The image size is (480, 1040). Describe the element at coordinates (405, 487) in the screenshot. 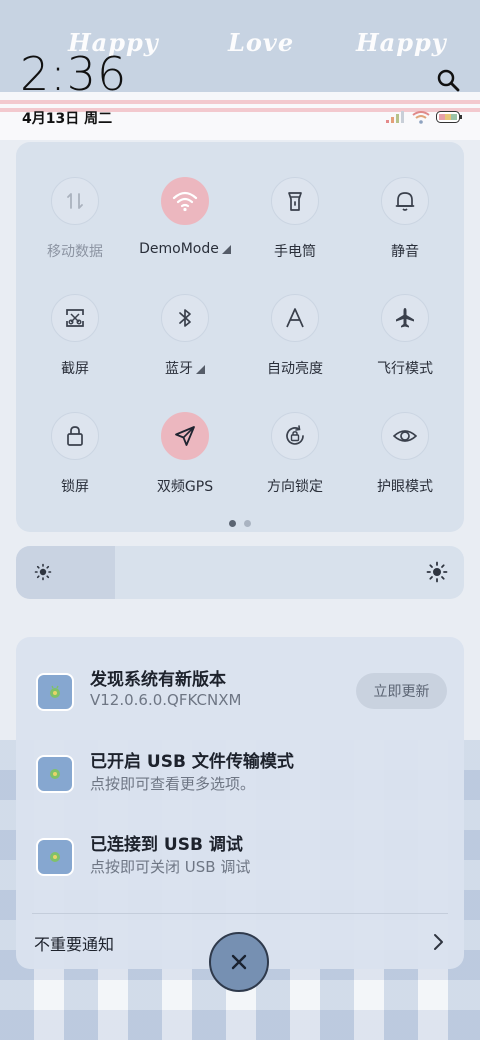

I see `tile-label: 护眼模式` at that location.